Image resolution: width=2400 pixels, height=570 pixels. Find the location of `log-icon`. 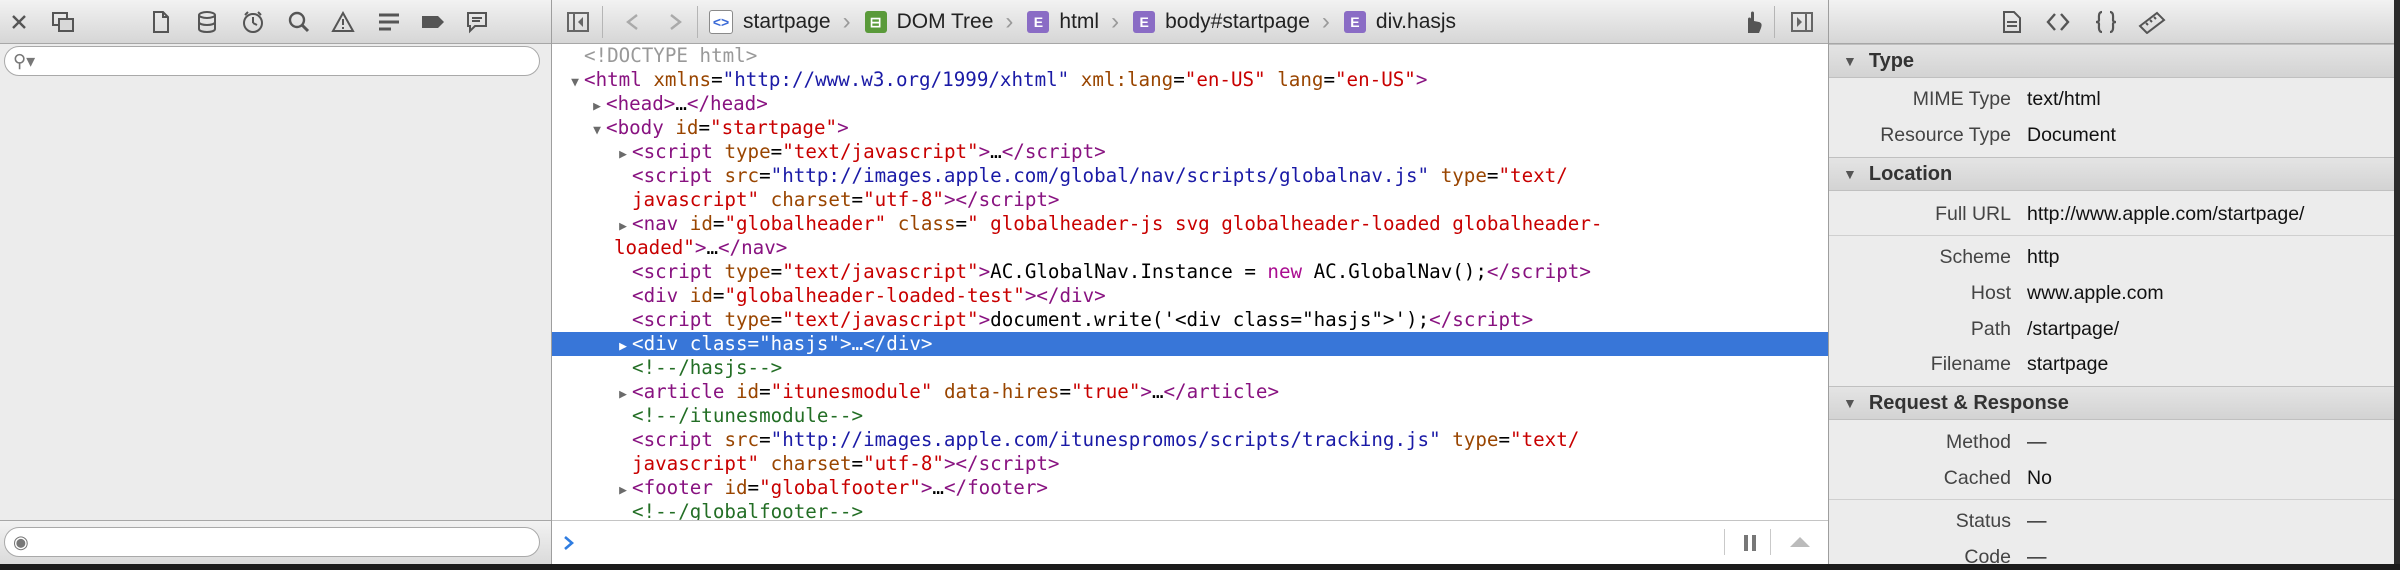

log-icon is located at coordinates (433, 22).